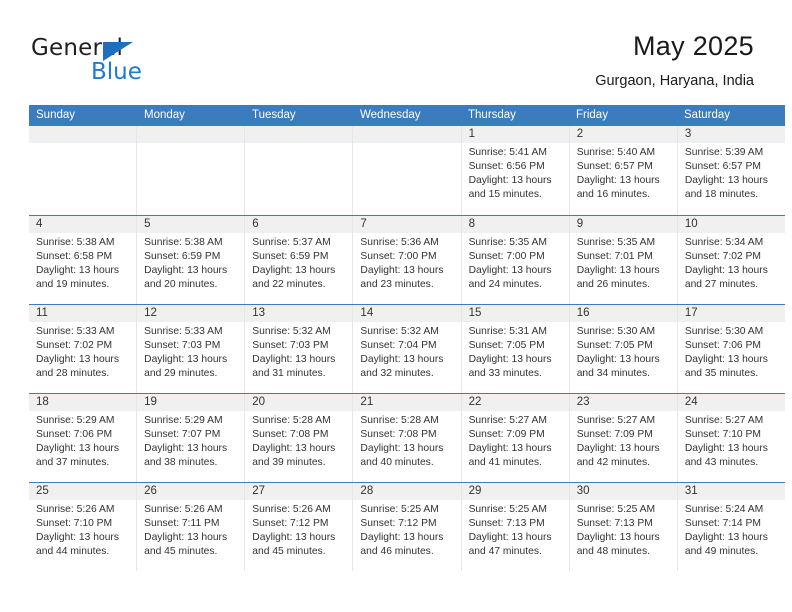 The height and width of the screenshot is (612, 792). Describe the element at coordinates (616, 242) in the screenshot. I see `day-detail-line: Sunrise: 5:35 AM` at that location.